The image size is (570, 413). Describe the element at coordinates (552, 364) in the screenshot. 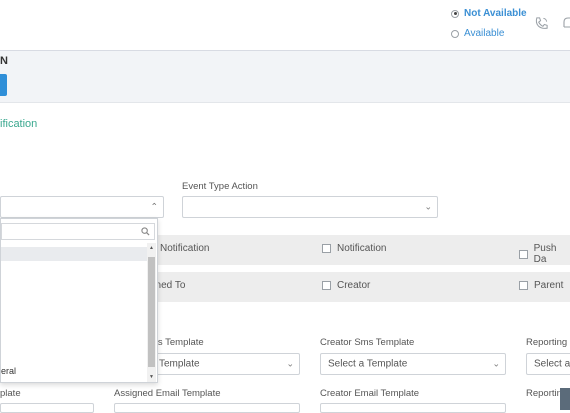

I see `reporting-sms-template-value: Select a` at that location.